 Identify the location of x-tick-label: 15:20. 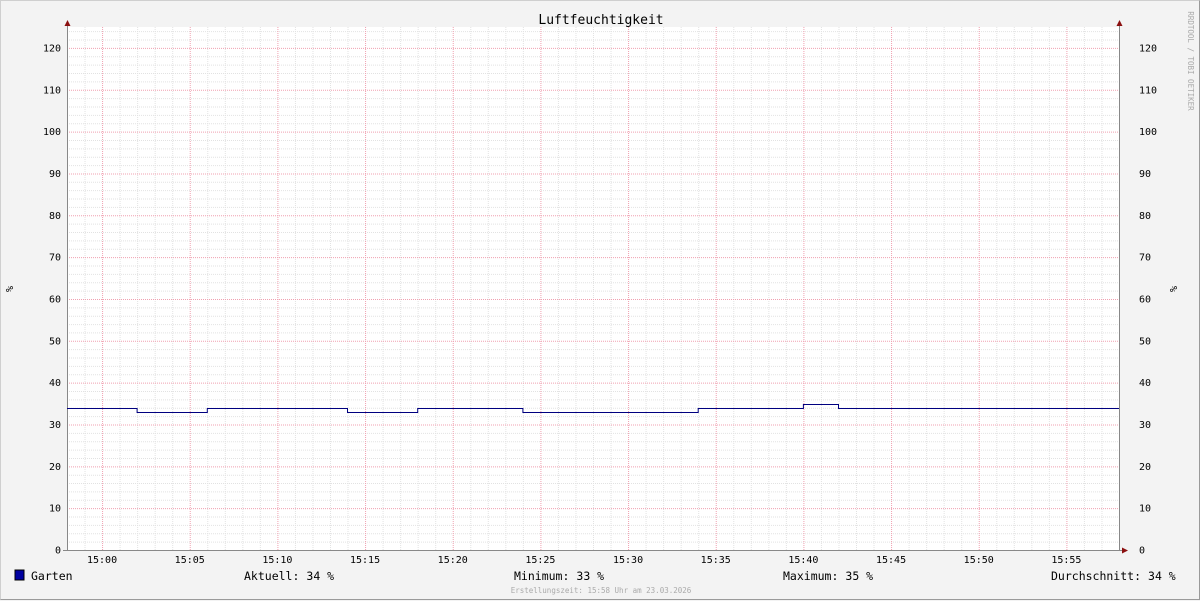
(453, 560).